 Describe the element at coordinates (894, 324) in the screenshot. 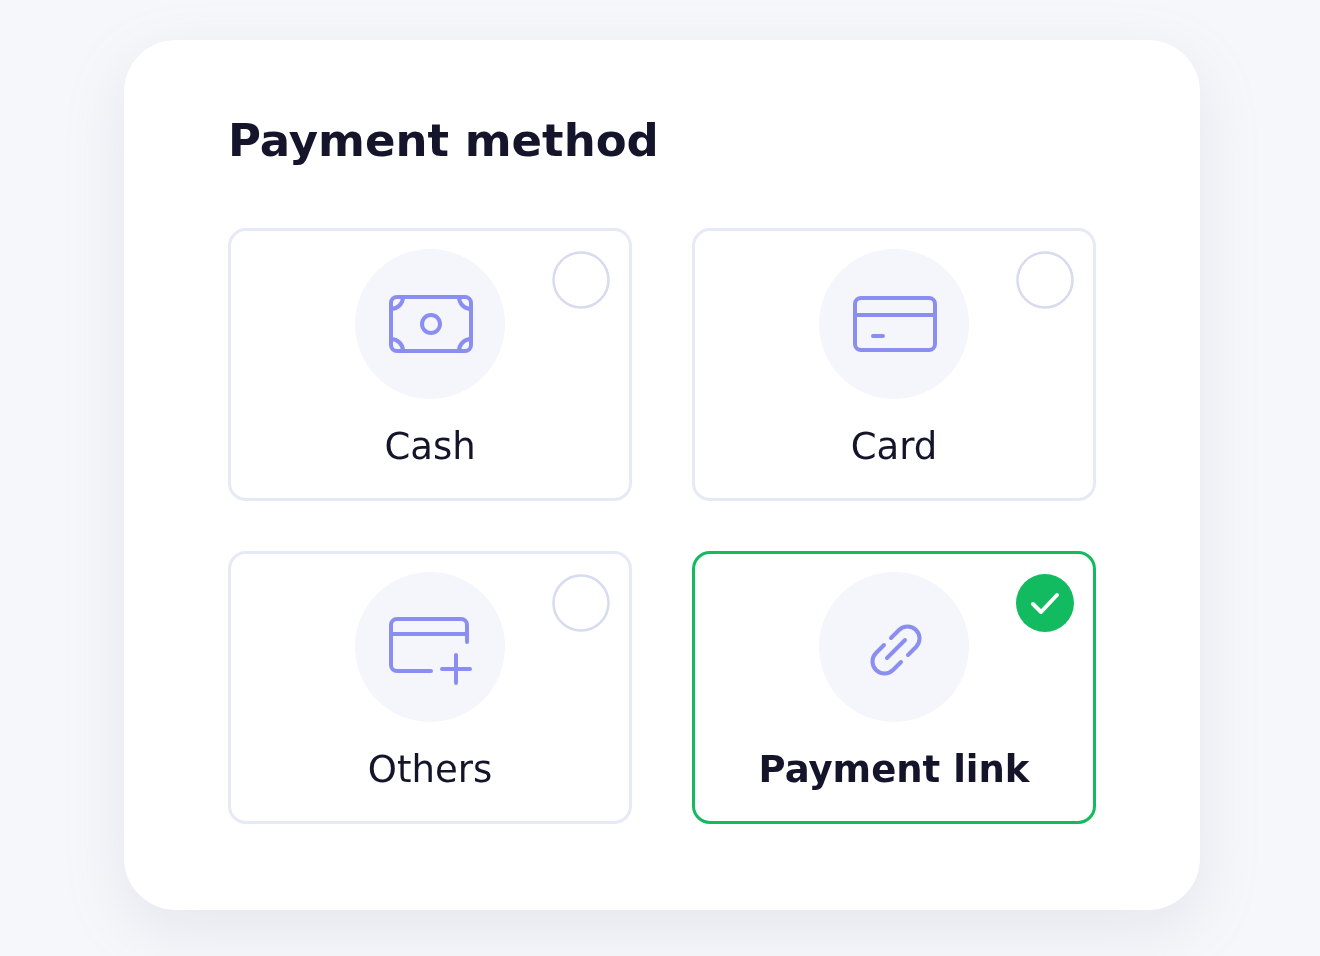

I see `credit-card-icon` at that location.